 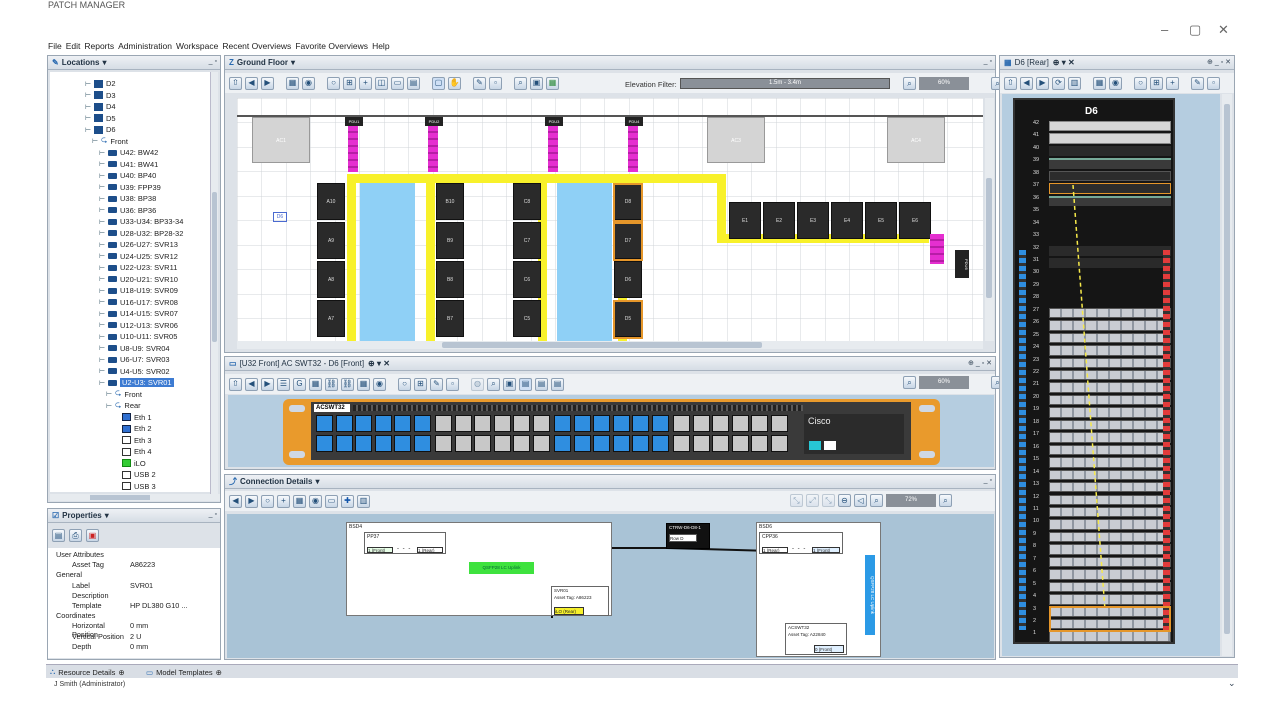 I want to click on rack-pin-icon: ⊕ ▾ ✕, so click(x=1064, y=62).